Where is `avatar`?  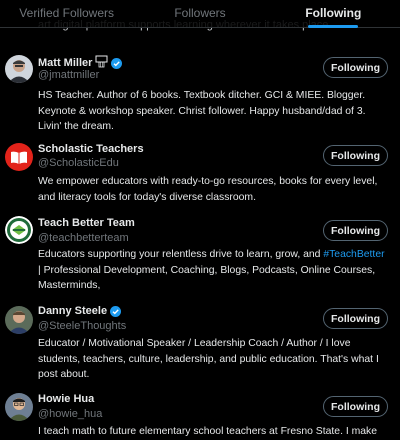
avatar is located at coordinates (19, 407).